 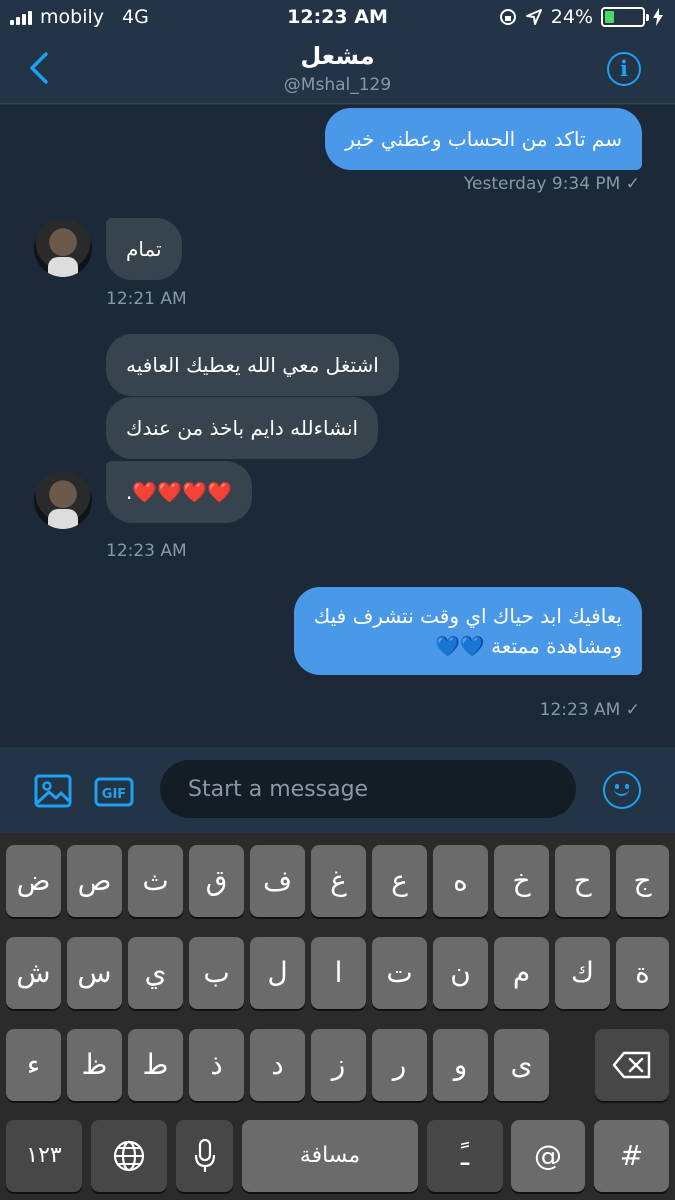 I want to click on backspace-key, so click(x=632, y=1065).